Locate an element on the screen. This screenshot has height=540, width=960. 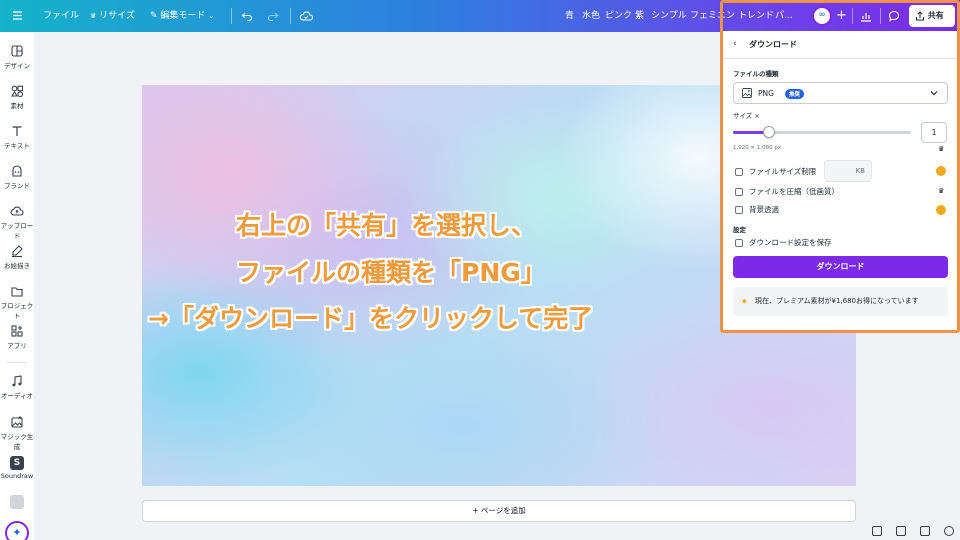
sidebar-item-label: 素材 is located at coordinates (17, 106).